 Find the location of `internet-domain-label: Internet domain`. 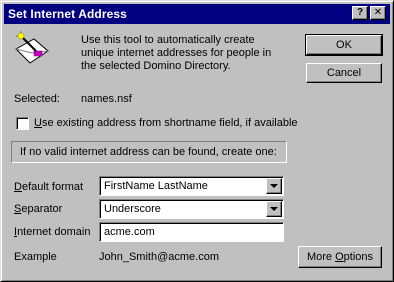

internet-domain-label: Internet domain is located at coordinates (52, 232).